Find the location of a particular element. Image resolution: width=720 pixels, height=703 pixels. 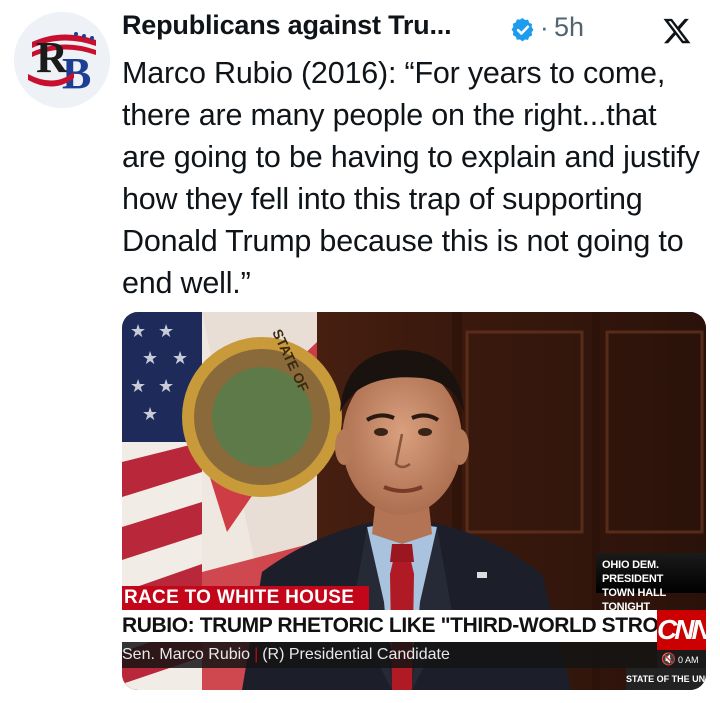

mute-button: 🔇 0 AM is located at coordinates (681, 659).